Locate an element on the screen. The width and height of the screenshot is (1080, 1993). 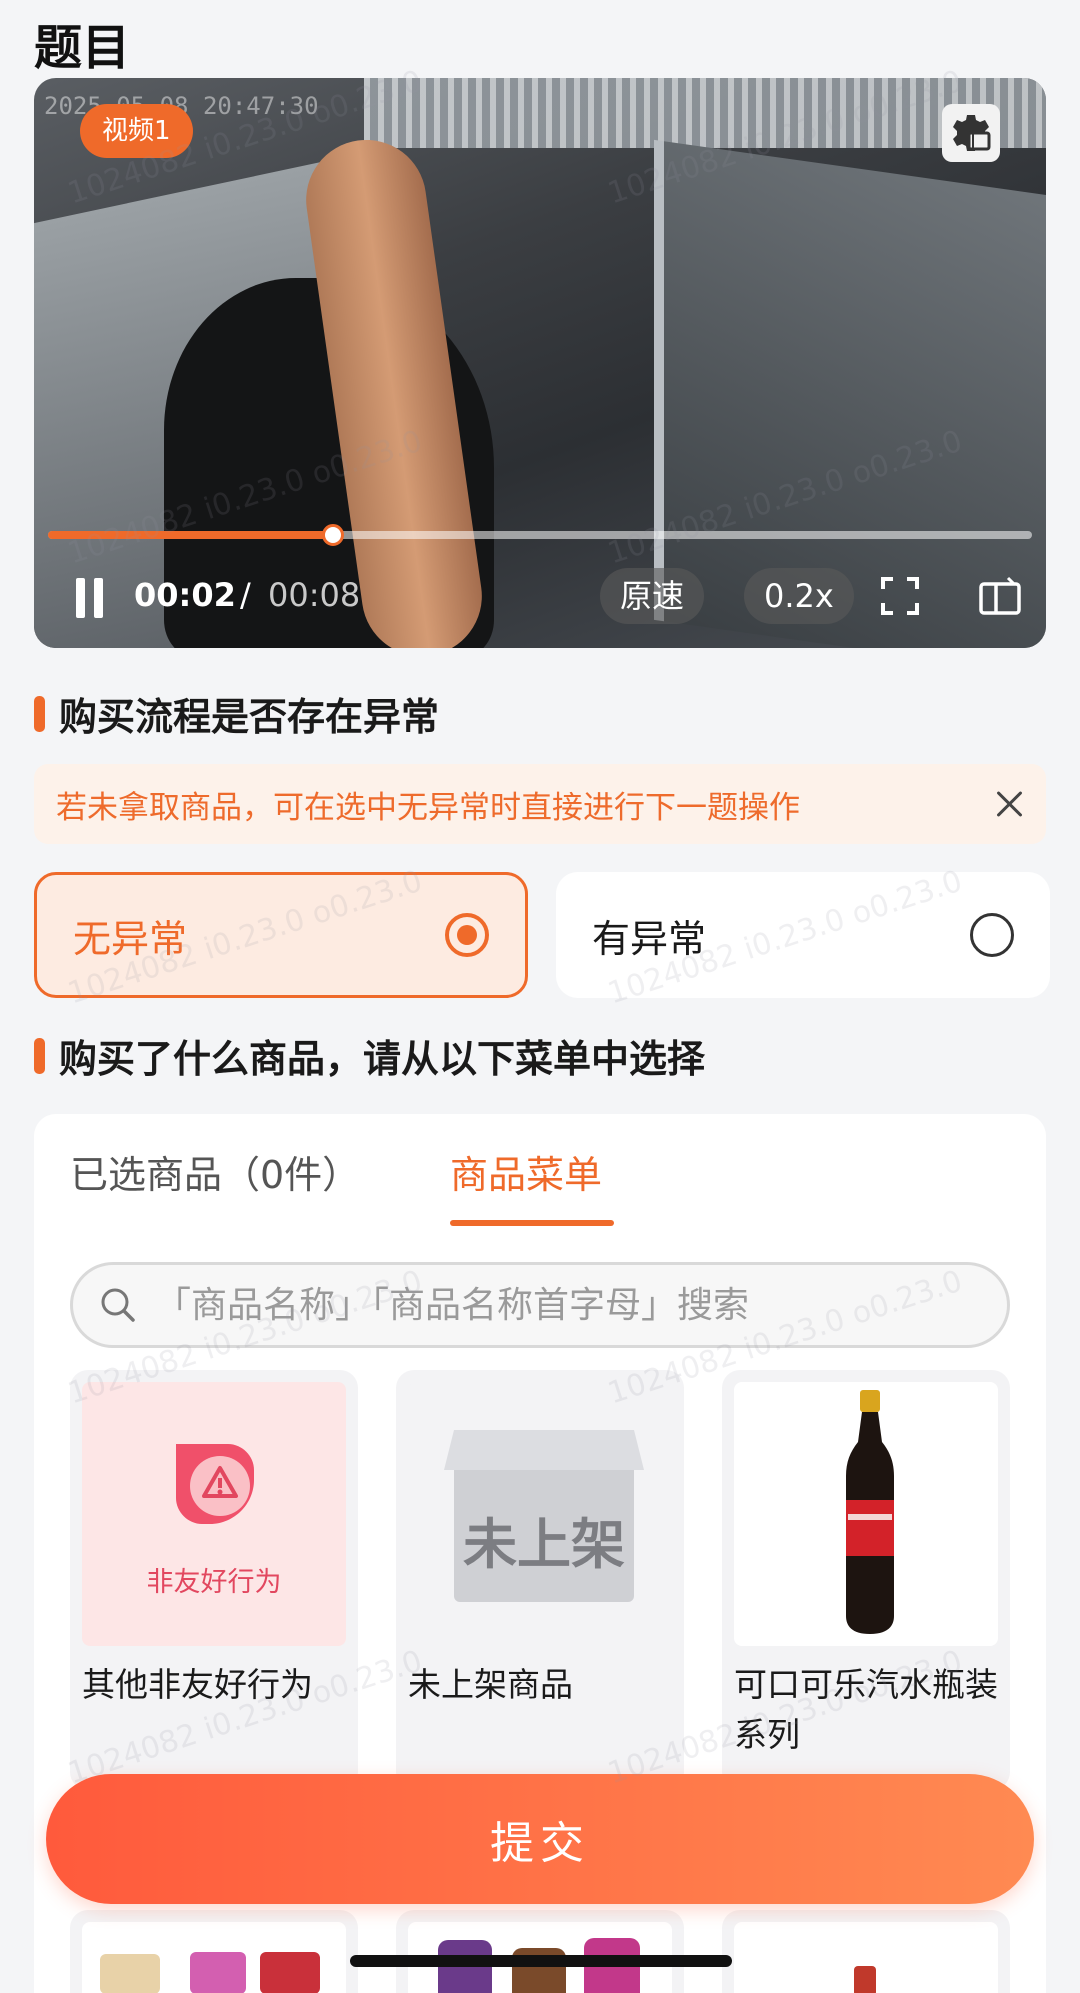
section-title-process: 购买流程是否存在异常 is located at coordinates (236, 713).